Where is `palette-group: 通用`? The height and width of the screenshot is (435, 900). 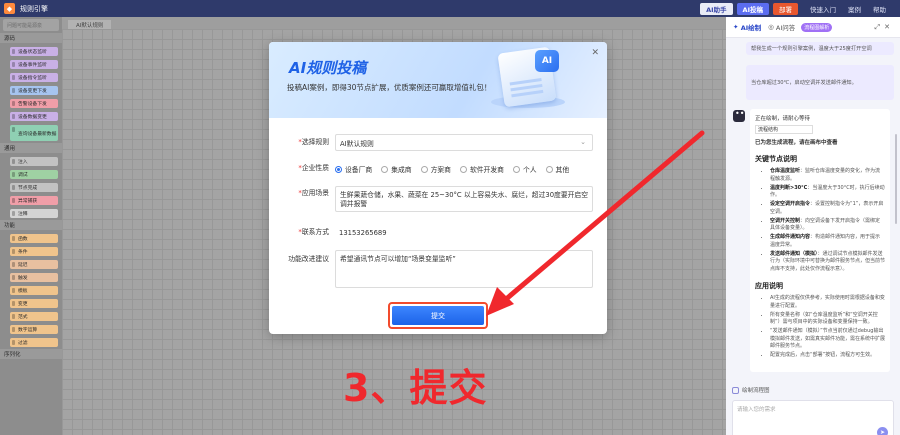 palette-group: 通用 is located at coordinates (31, 148).